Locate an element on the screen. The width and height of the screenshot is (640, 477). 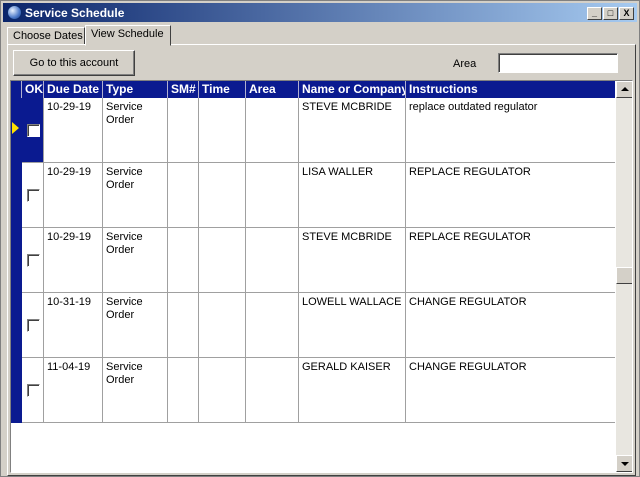
window-title: Service Schedule is located at coordinates (75, 13).